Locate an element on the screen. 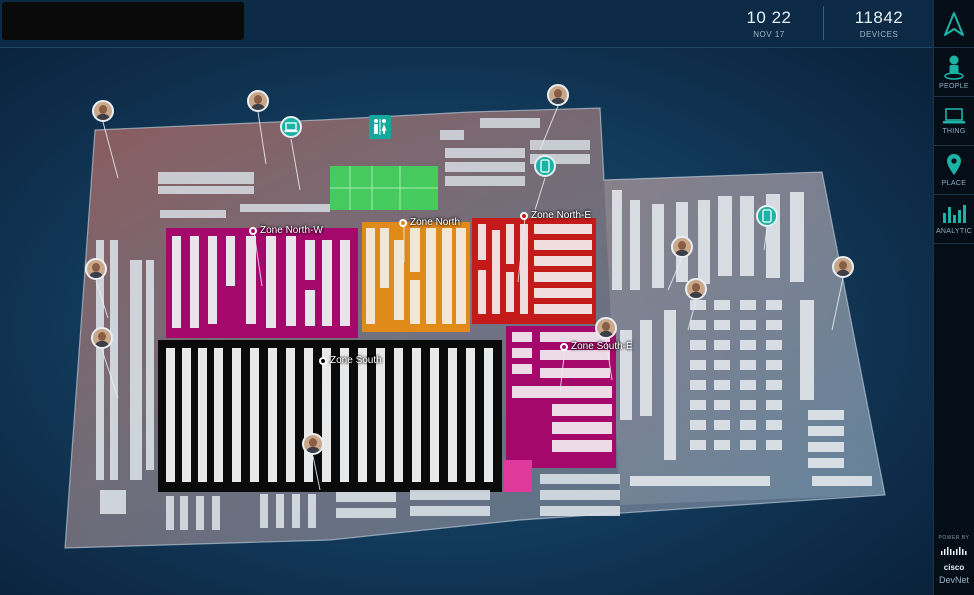 Image resolution: width=974 pixels, height=595 pixels. person-icon is located at coordinates (954, 67).